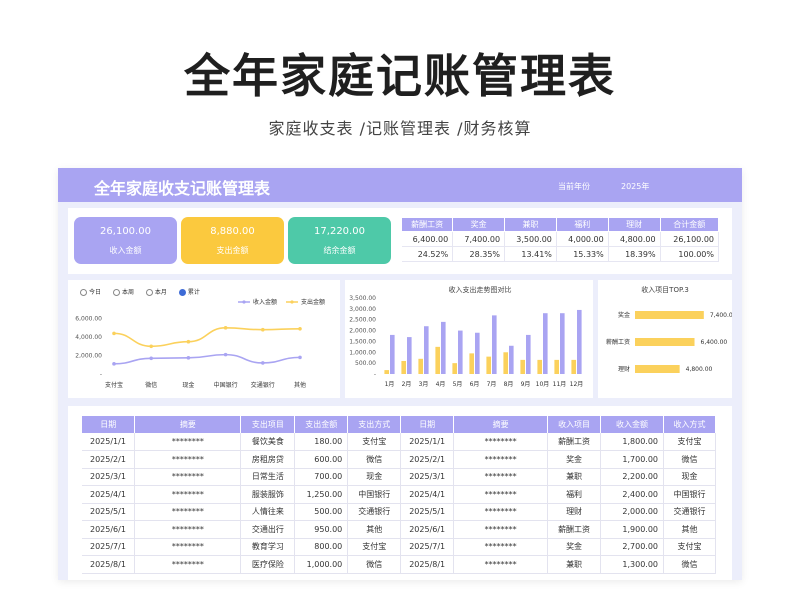 The height and width of the screenshot is (613, 800). I want to click on year-value: 2025年, so click(635, 186).